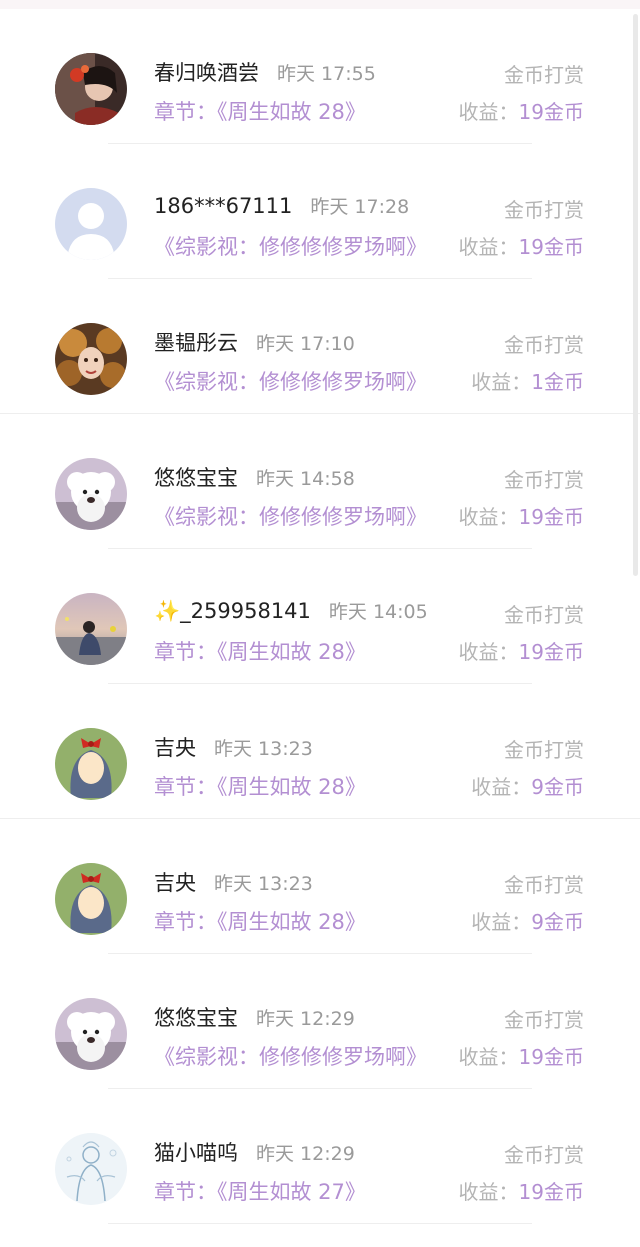 This screenshot has width=640, height=1247. I want to click on reward-record-row: 墨韫彤云 昨天 17:10 《综影视：修修修修罗场啊》 金币打赏 收益：1金币, so click(320, 346).